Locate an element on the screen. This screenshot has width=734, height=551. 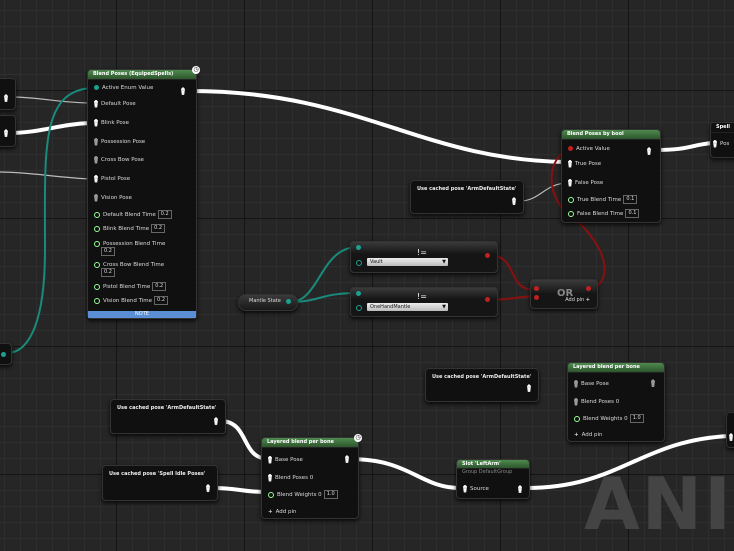
slot-group-label: Group DefaultGroup is located at coordinates (487, 472).